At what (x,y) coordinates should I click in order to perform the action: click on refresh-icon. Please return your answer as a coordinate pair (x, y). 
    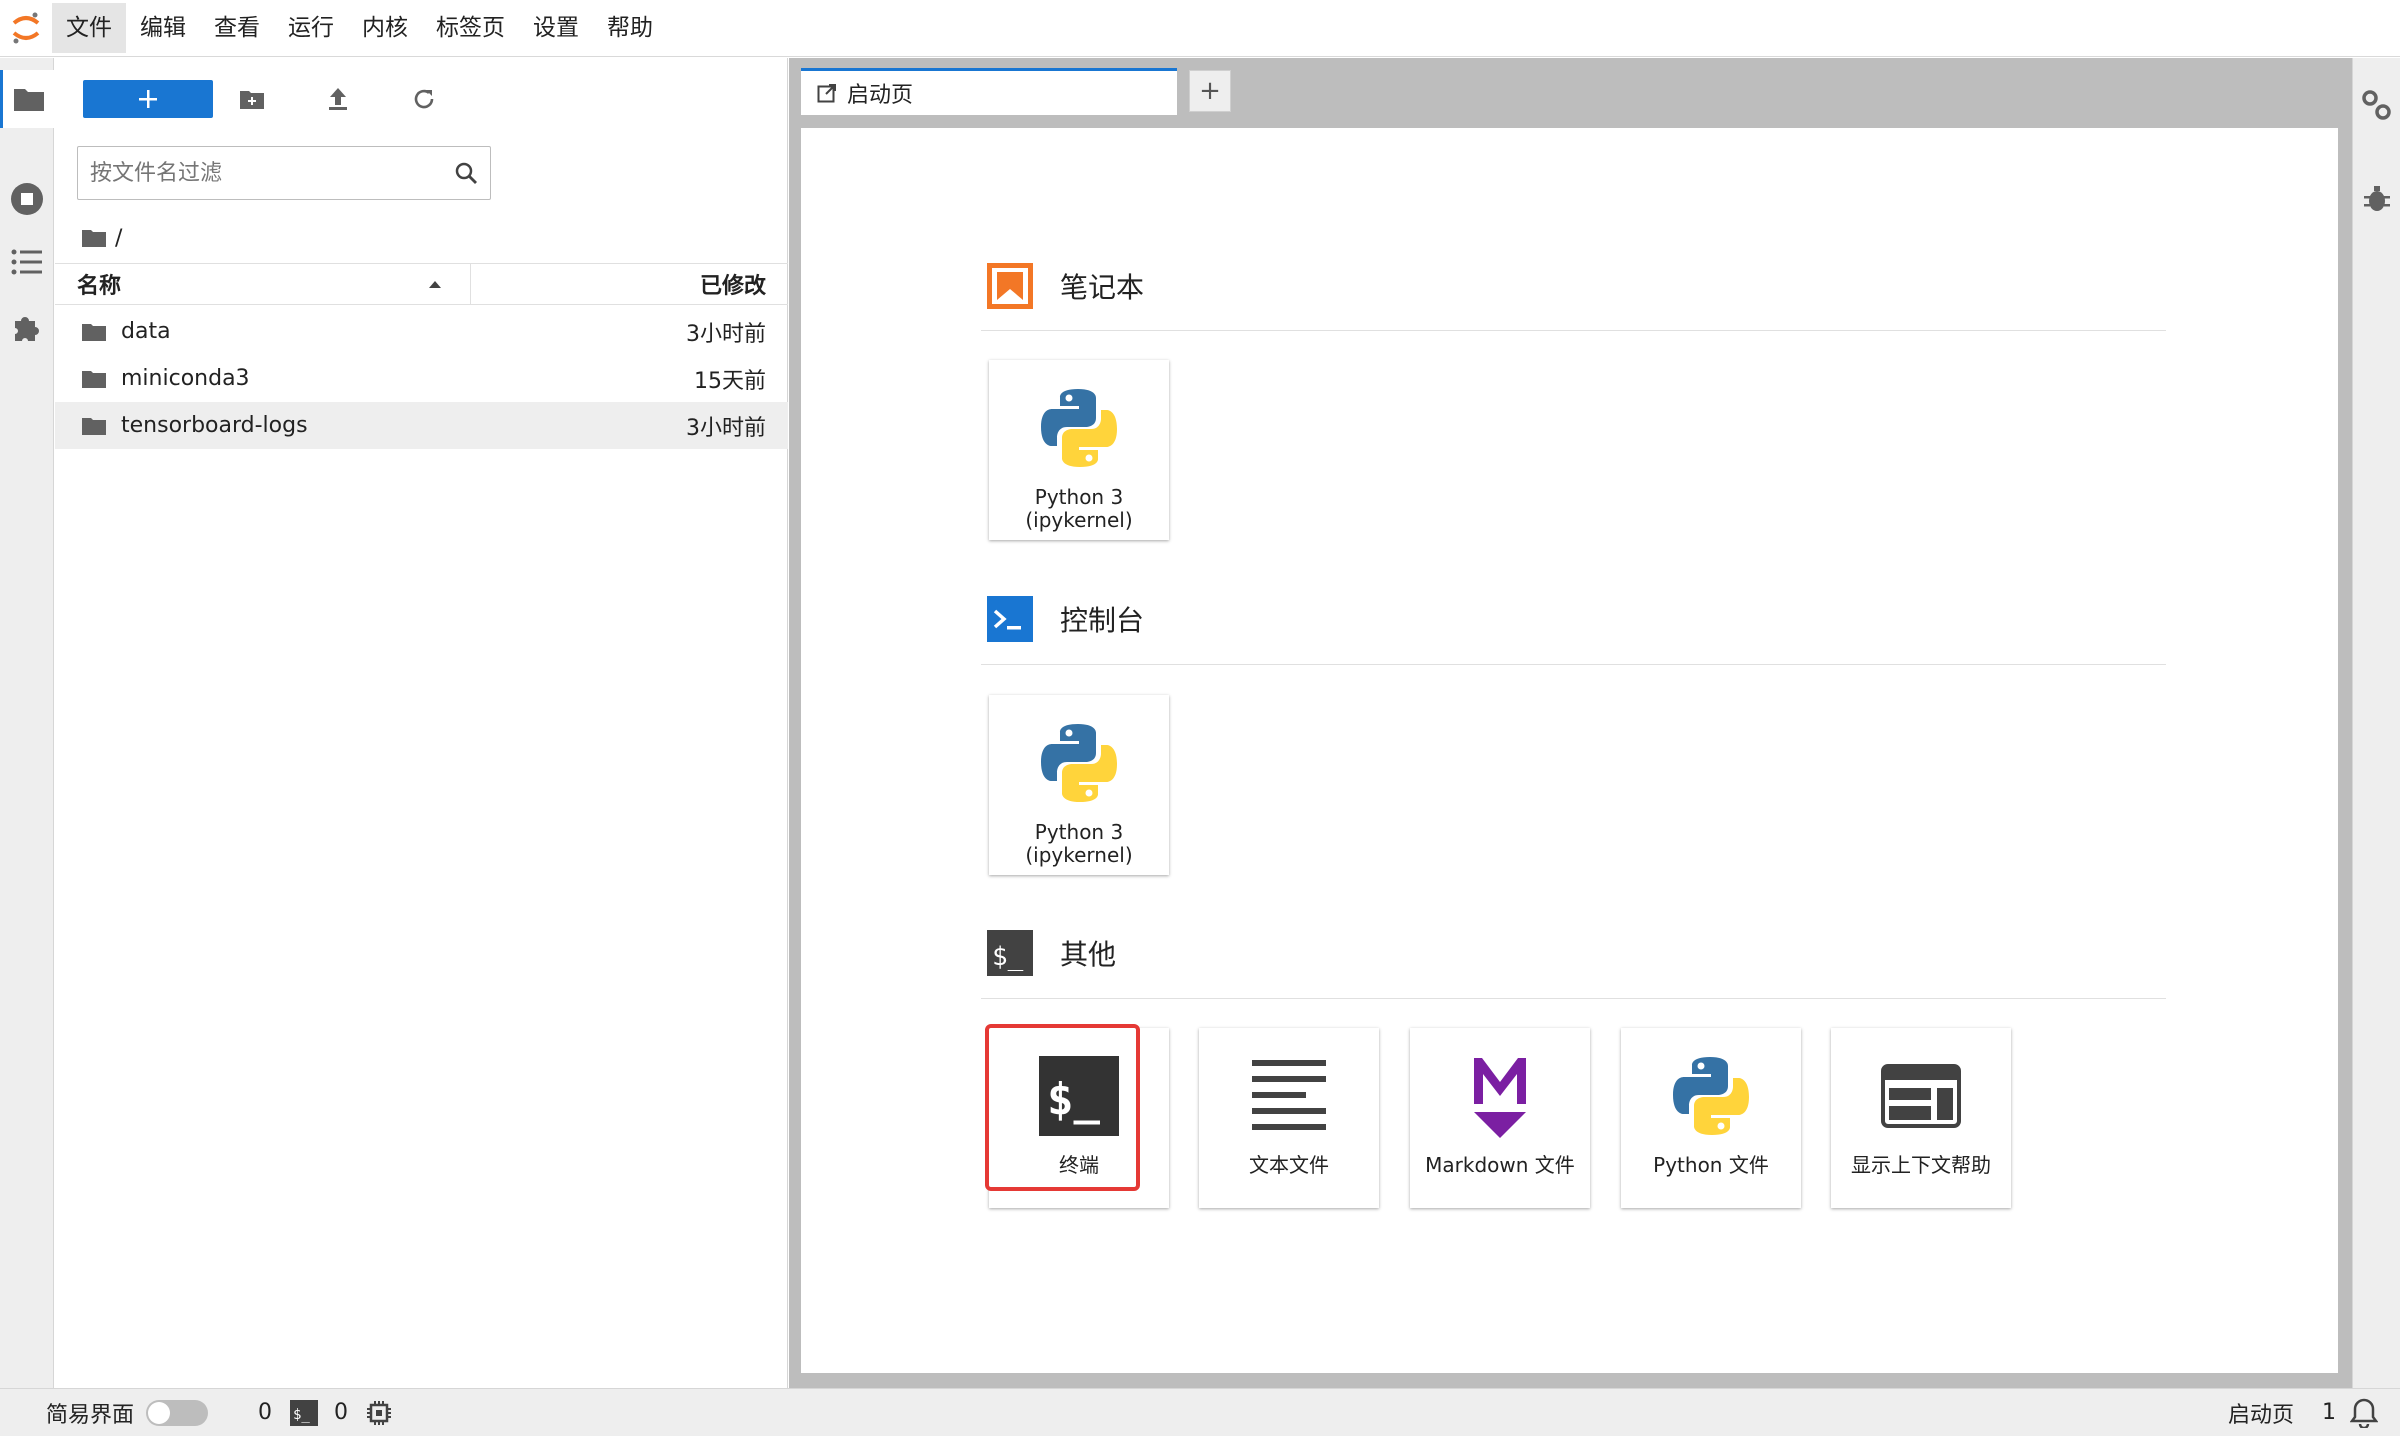
    Looking at the image, I should click on (424, 99).